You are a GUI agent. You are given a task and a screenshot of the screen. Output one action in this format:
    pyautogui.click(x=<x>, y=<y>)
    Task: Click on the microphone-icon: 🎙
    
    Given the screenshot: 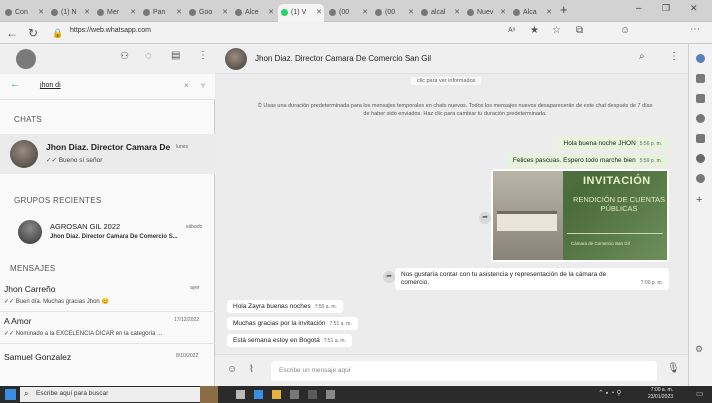 What is the action you would take?
    pyautogui.click(x=673, y=368)
    